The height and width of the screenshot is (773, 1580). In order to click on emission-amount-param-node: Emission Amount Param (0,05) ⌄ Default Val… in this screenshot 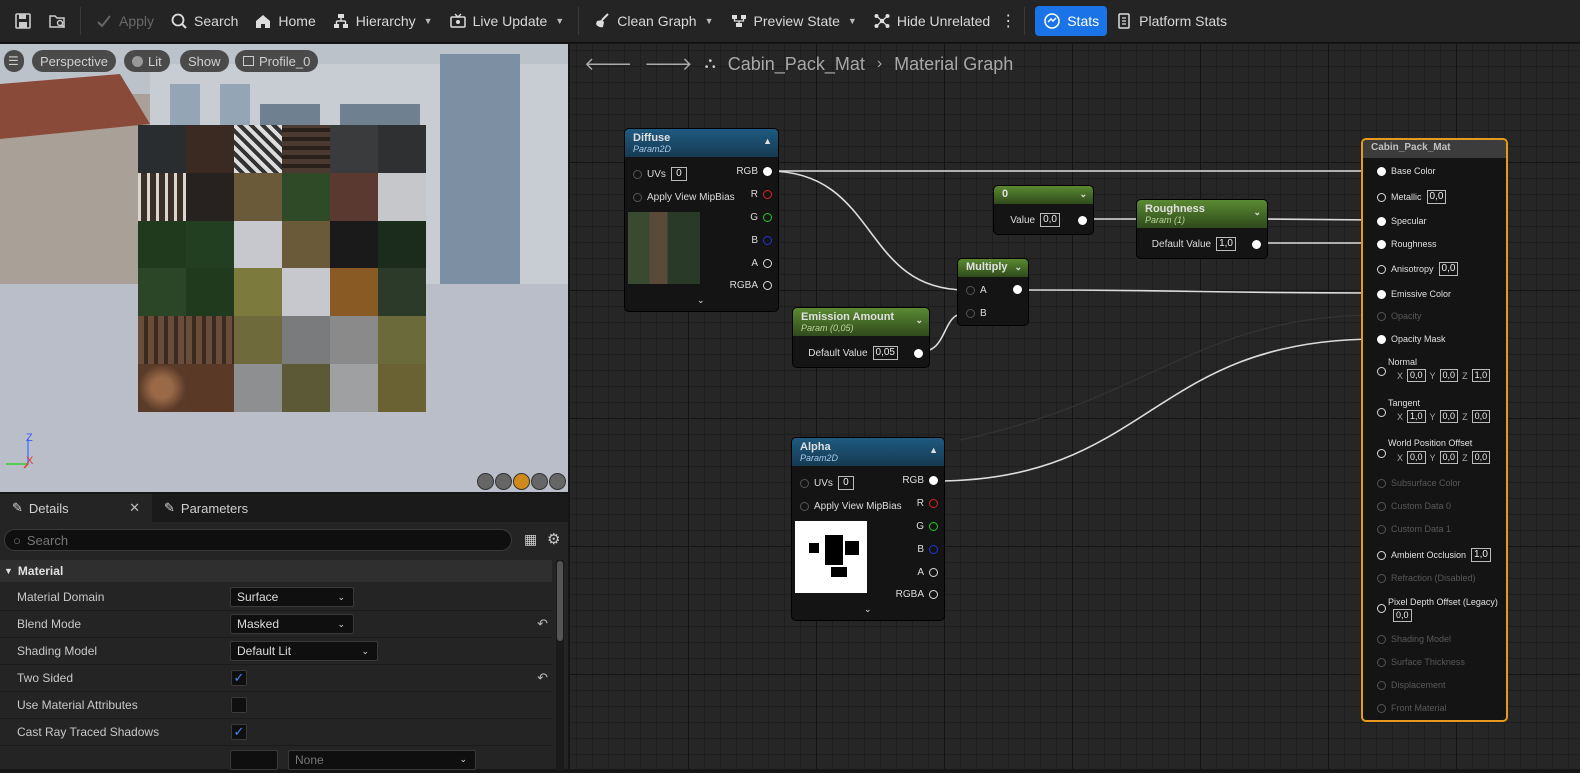, I will do `click(861, 337)`.